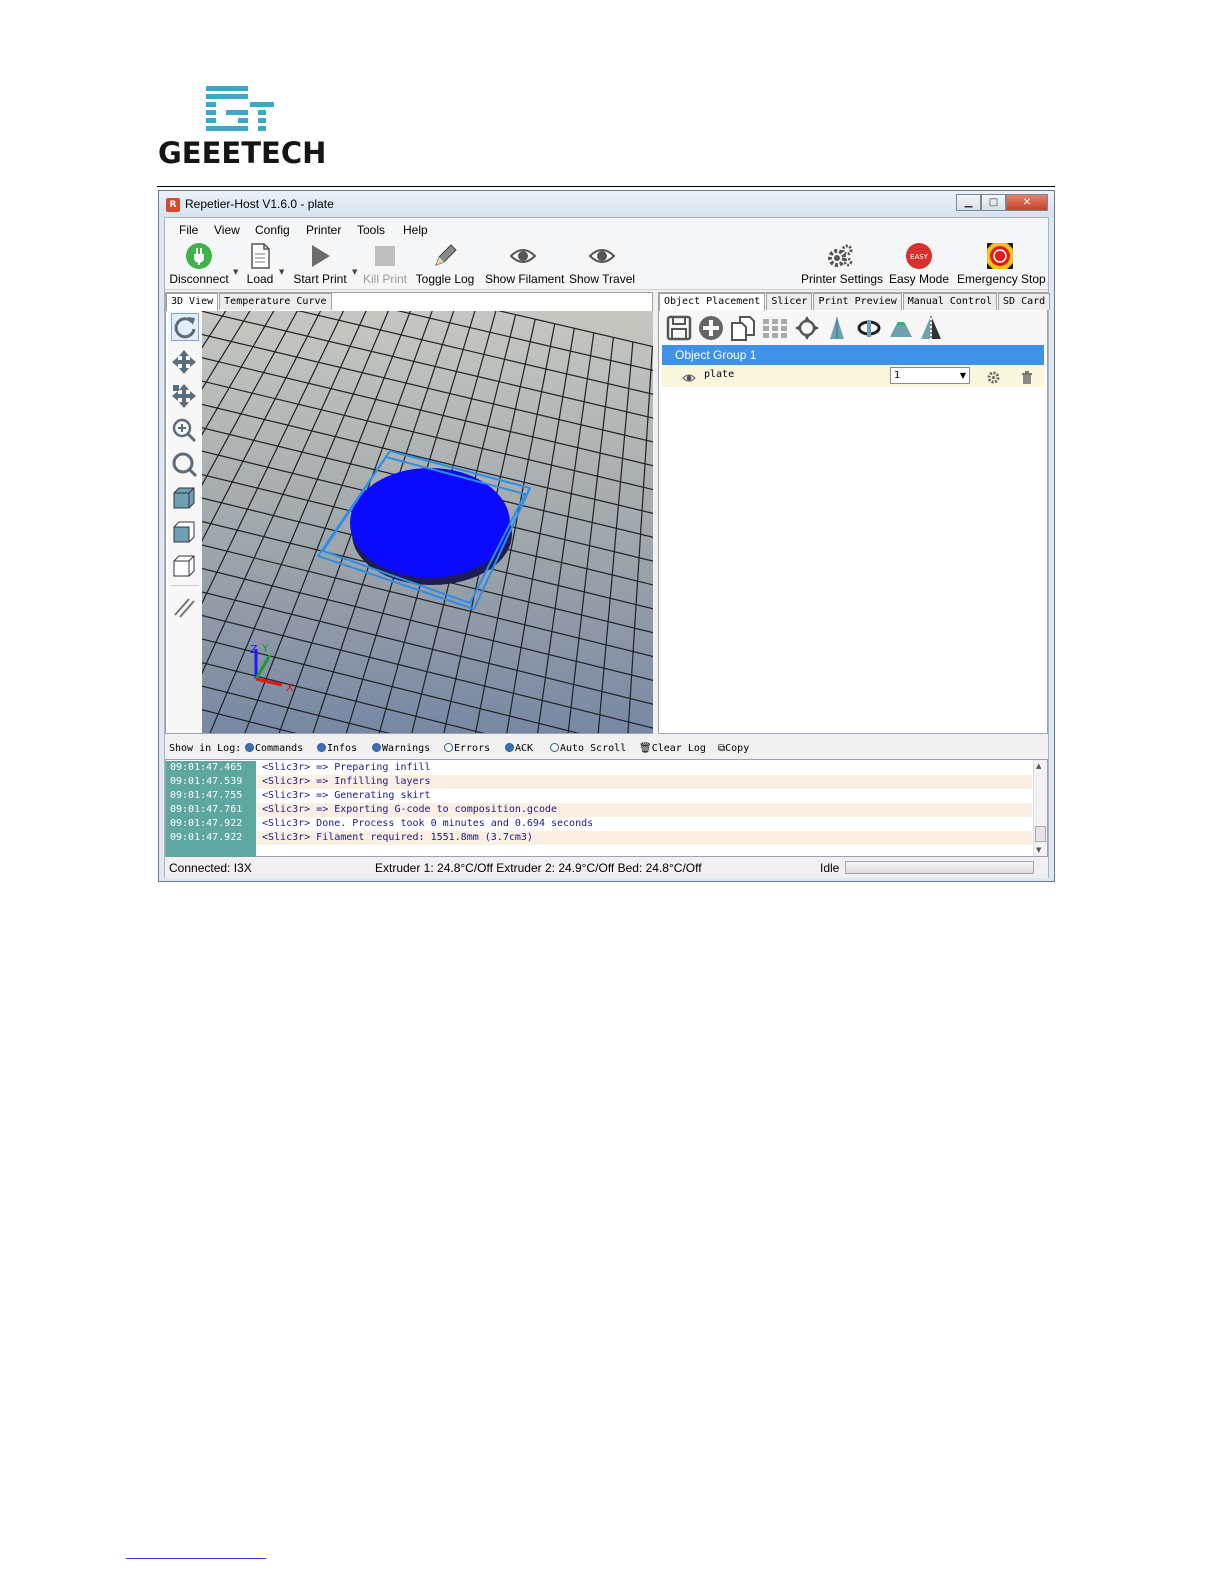 The height and width of the screenshot is (1584, 1224). What do you see at coordinates (519, 748) in the screenshot?
I see `ack-toggle: ACK` at bounding box center [519, 748].